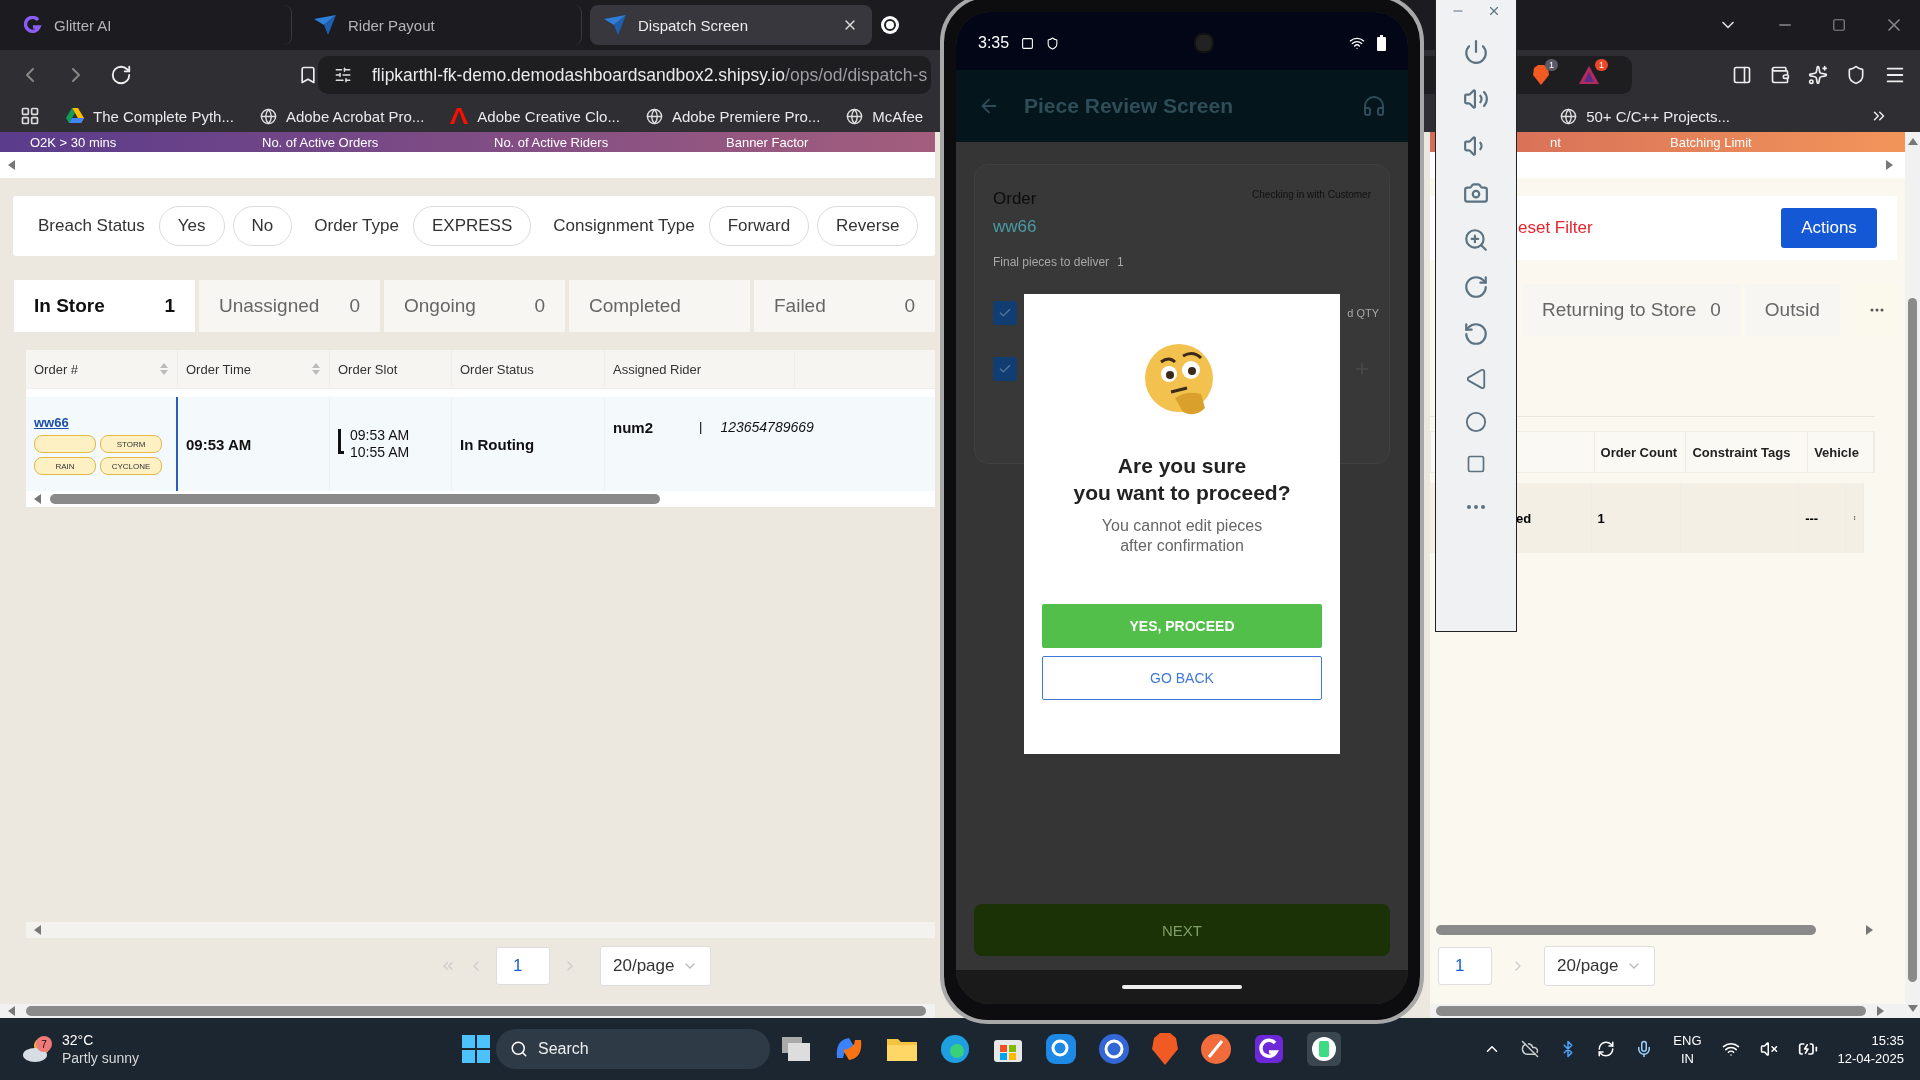 This screenshot has height=1080, width=1920. What do you see at coordinates (1476, 99) in the screenshot?
I see `volume-up-icon` at bounding box center [1476, 99].